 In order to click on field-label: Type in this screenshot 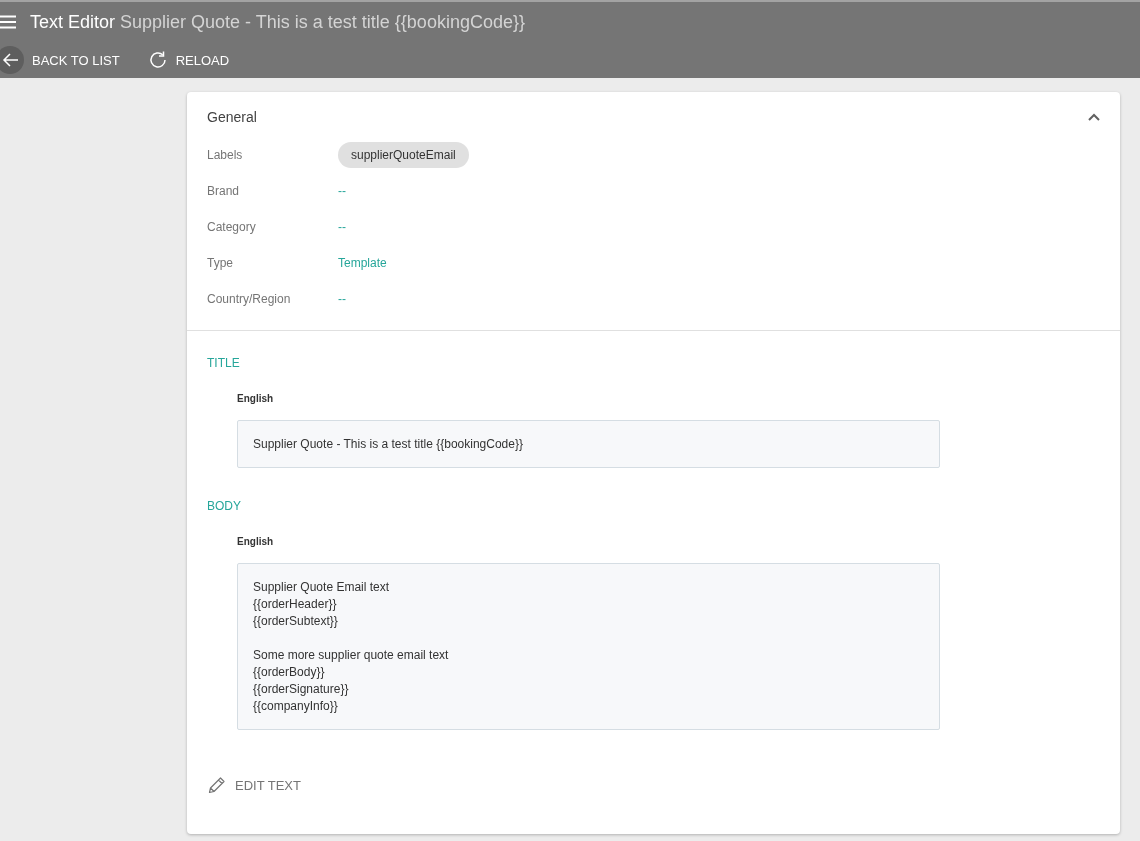, I will do `click(220, 263)`.